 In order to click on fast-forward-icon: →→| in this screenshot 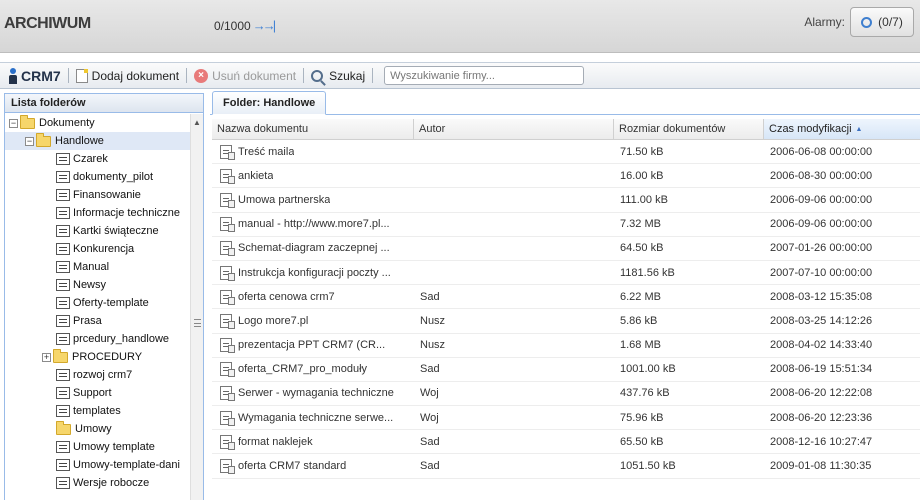, I will do `click(264, 25)`.